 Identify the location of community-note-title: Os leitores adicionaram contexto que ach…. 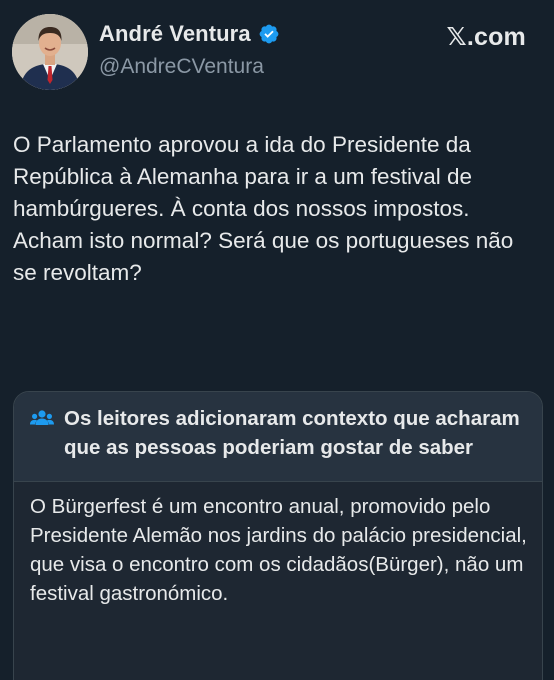
(292, 433).